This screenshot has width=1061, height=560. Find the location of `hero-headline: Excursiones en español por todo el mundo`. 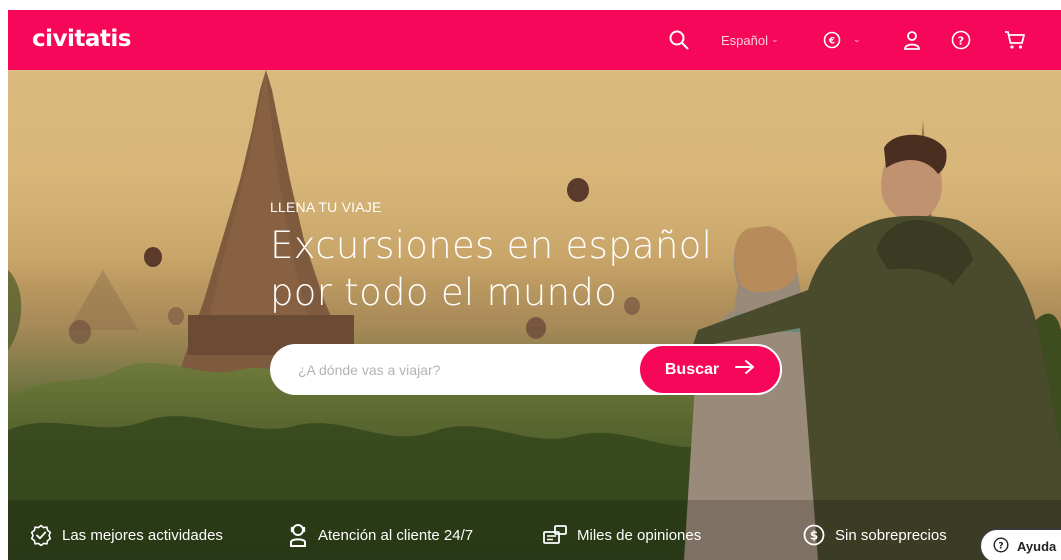

hero-headline: Excursiones en español por todo el mundo is located at coordinates (530, 269).